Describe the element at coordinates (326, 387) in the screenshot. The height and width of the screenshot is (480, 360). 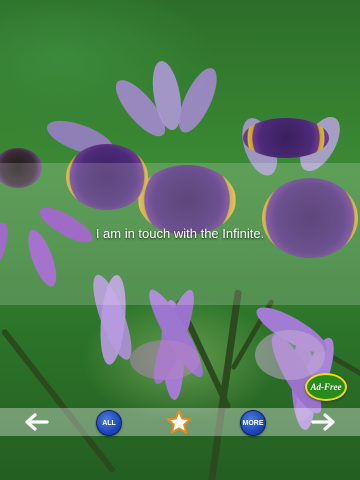
I see `ad-free-badge: Ad-Free` at that location.